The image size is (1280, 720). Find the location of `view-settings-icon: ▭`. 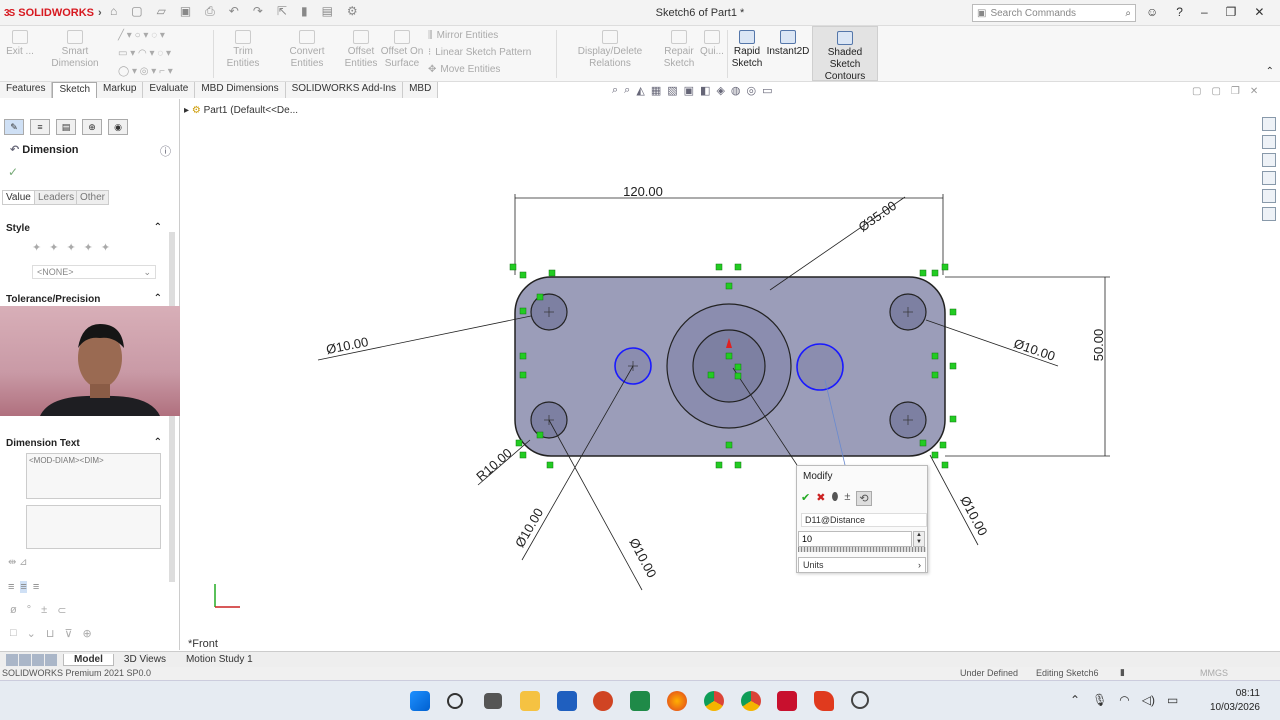

view-settings-icon: ▭ is located at coordinates (767, 90).